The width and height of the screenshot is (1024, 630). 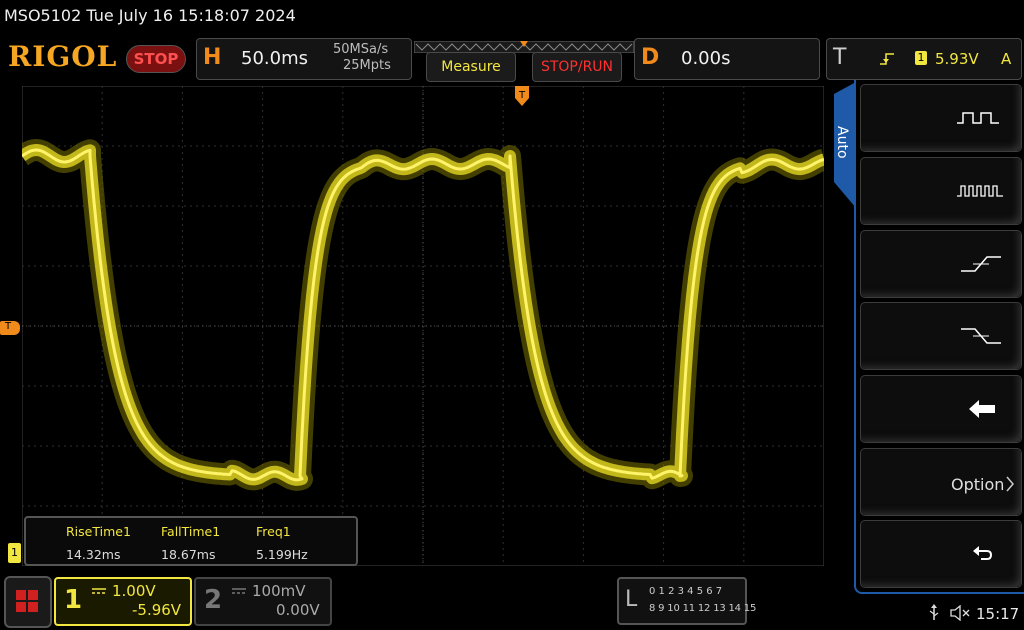 I want to click on system-clock: 15:17, so click(x=998, y=614).